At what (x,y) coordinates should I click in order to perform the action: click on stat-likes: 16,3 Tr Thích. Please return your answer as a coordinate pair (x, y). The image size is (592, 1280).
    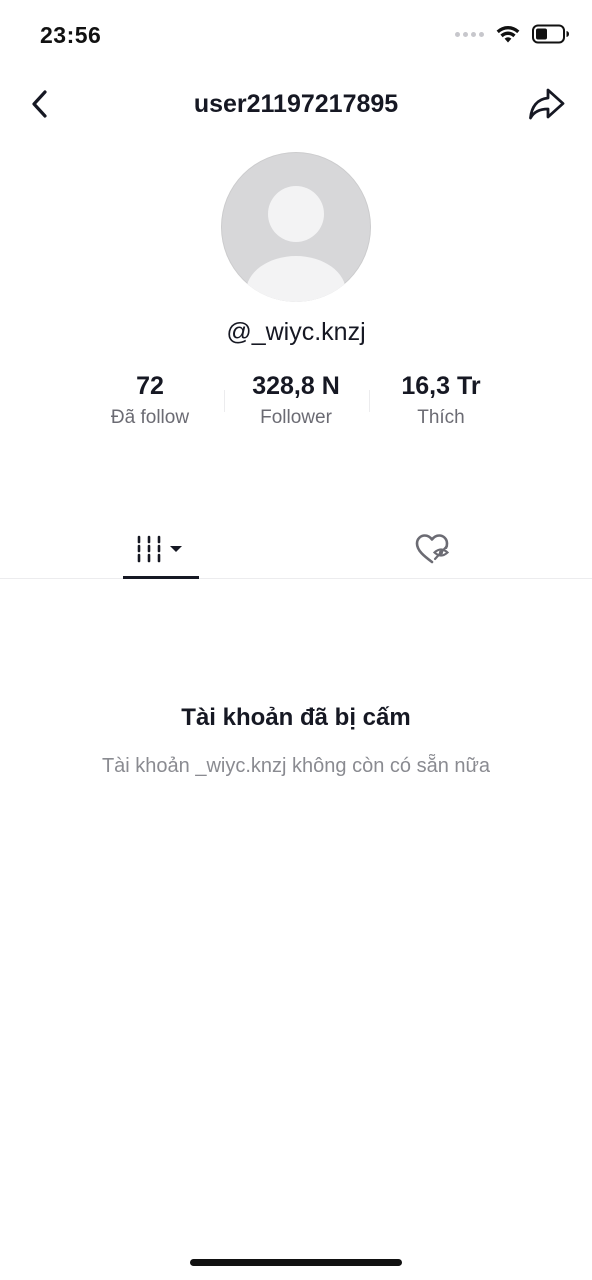
    Looking at the image, I should click on (441, 401).